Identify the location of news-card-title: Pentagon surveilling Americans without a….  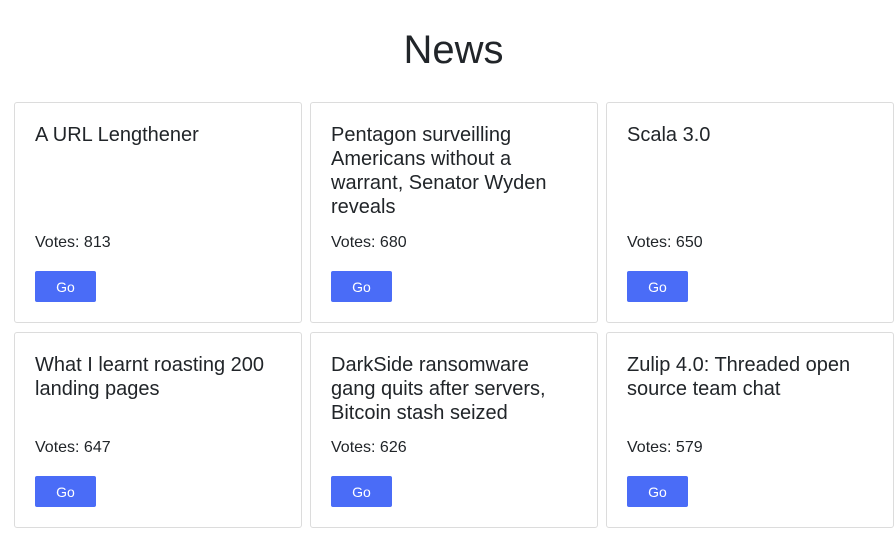
(439, 171).